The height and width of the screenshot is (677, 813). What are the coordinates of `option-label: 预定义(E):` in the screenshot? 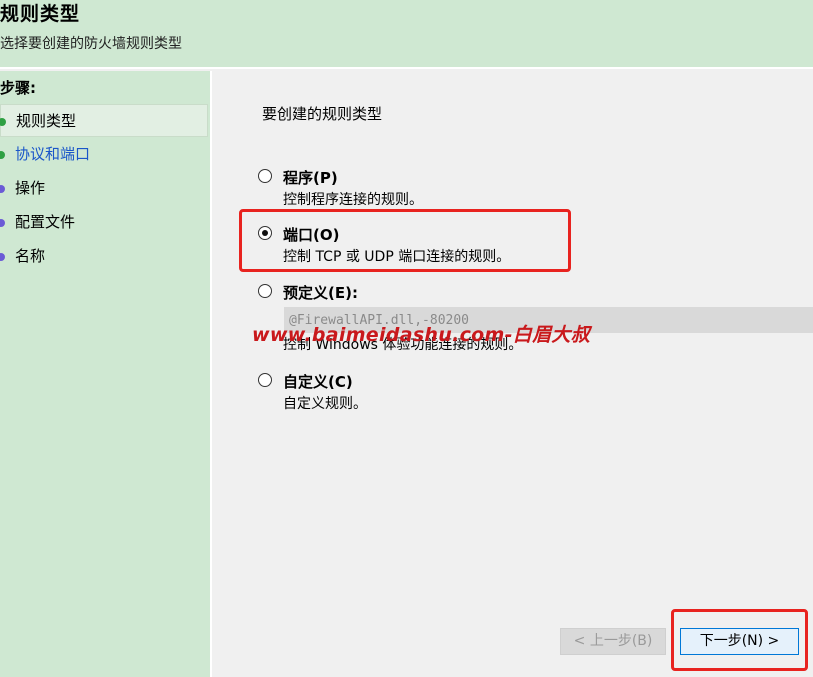 It's located at (320, 293).